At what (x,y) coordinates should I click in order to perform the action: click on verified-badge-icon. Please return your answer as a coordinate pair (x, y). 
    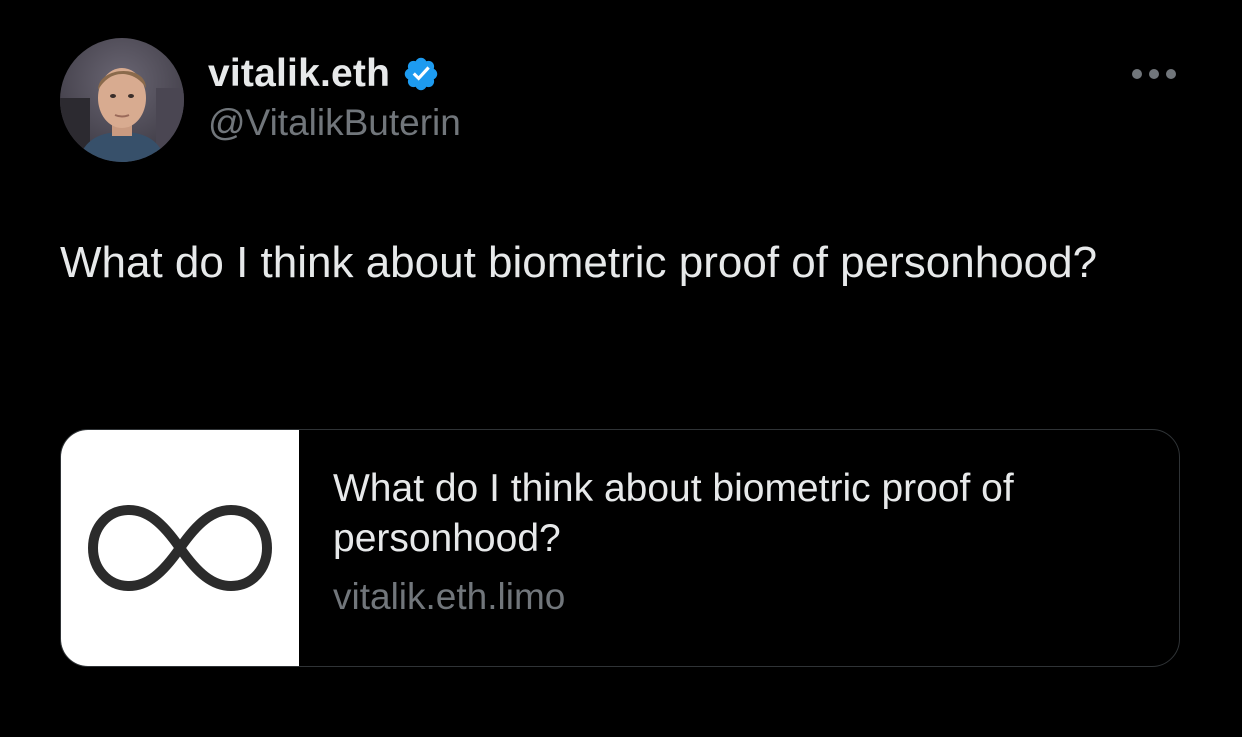
    Looking at the image, I should click on (421, 74).